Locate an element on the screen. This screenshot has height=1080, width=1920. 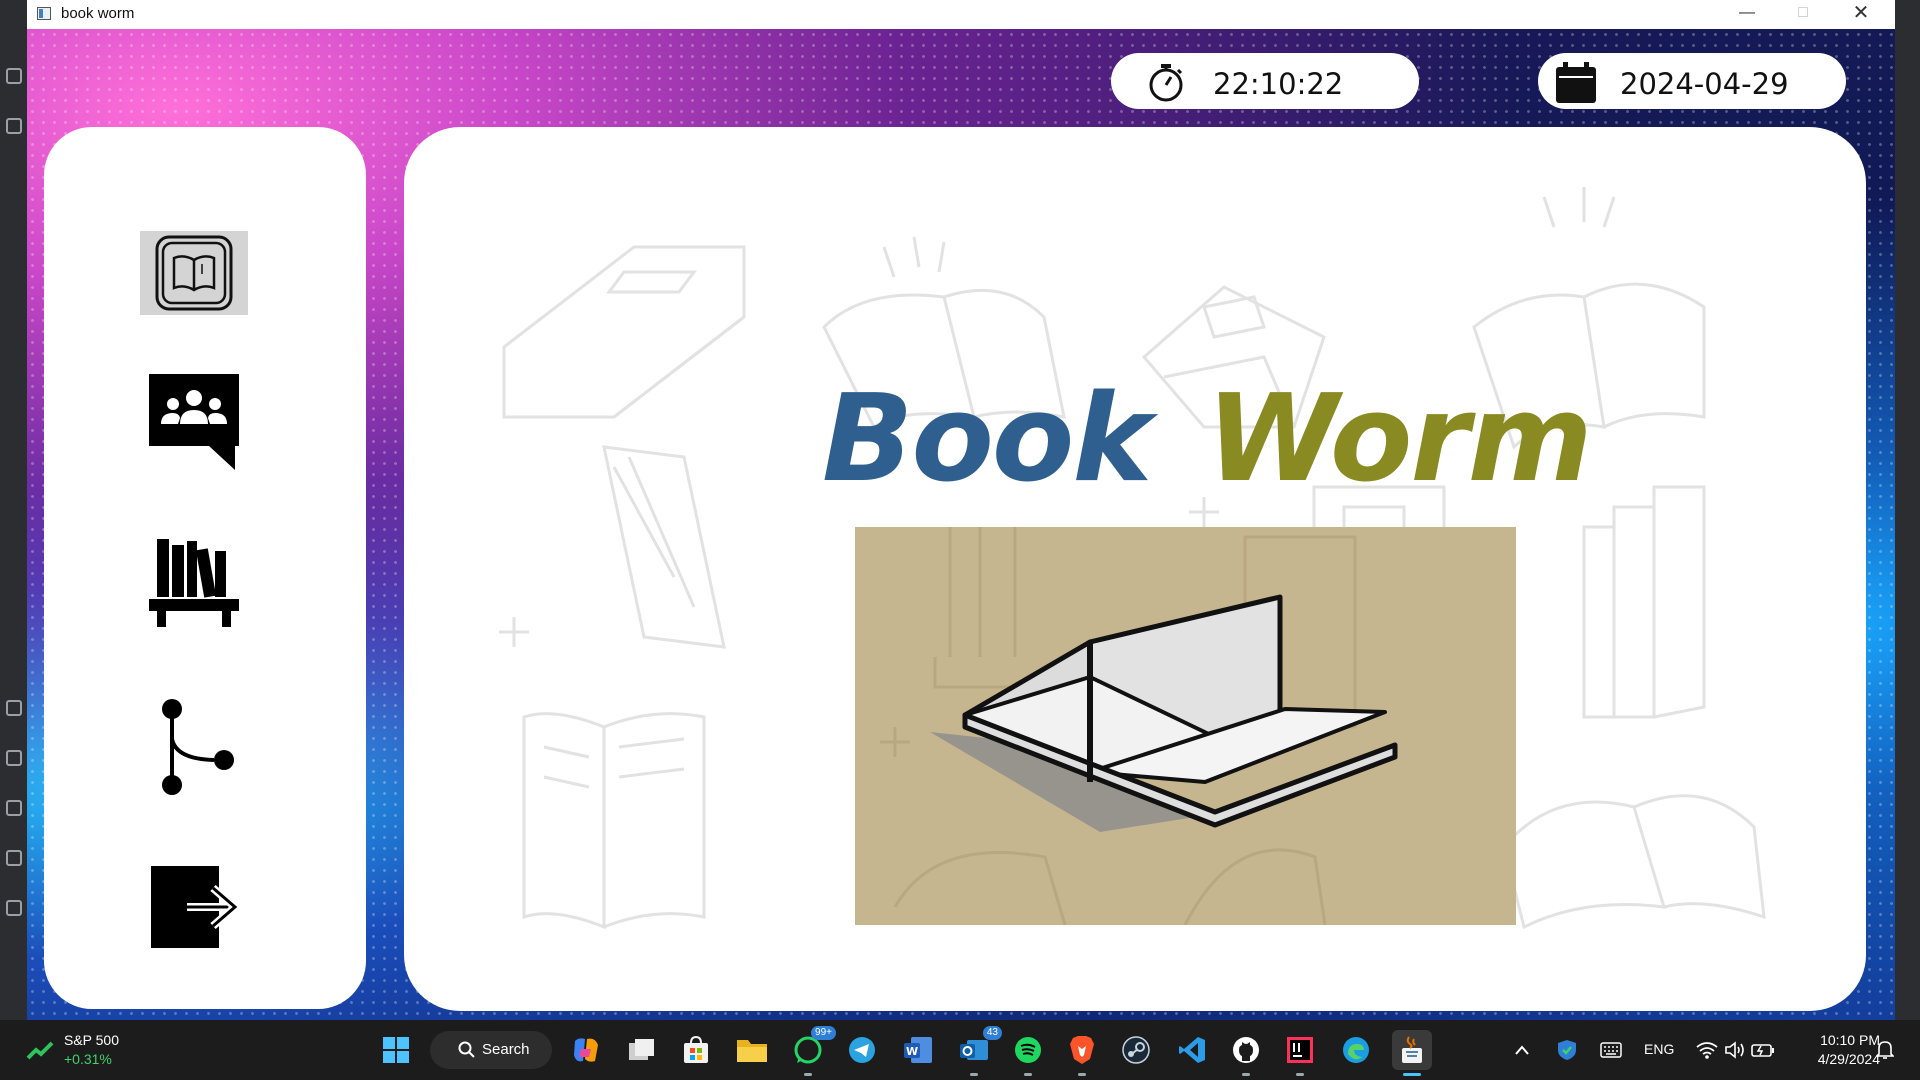
whatsapp-badge: 99+ is located at coordinates (823, 1033).